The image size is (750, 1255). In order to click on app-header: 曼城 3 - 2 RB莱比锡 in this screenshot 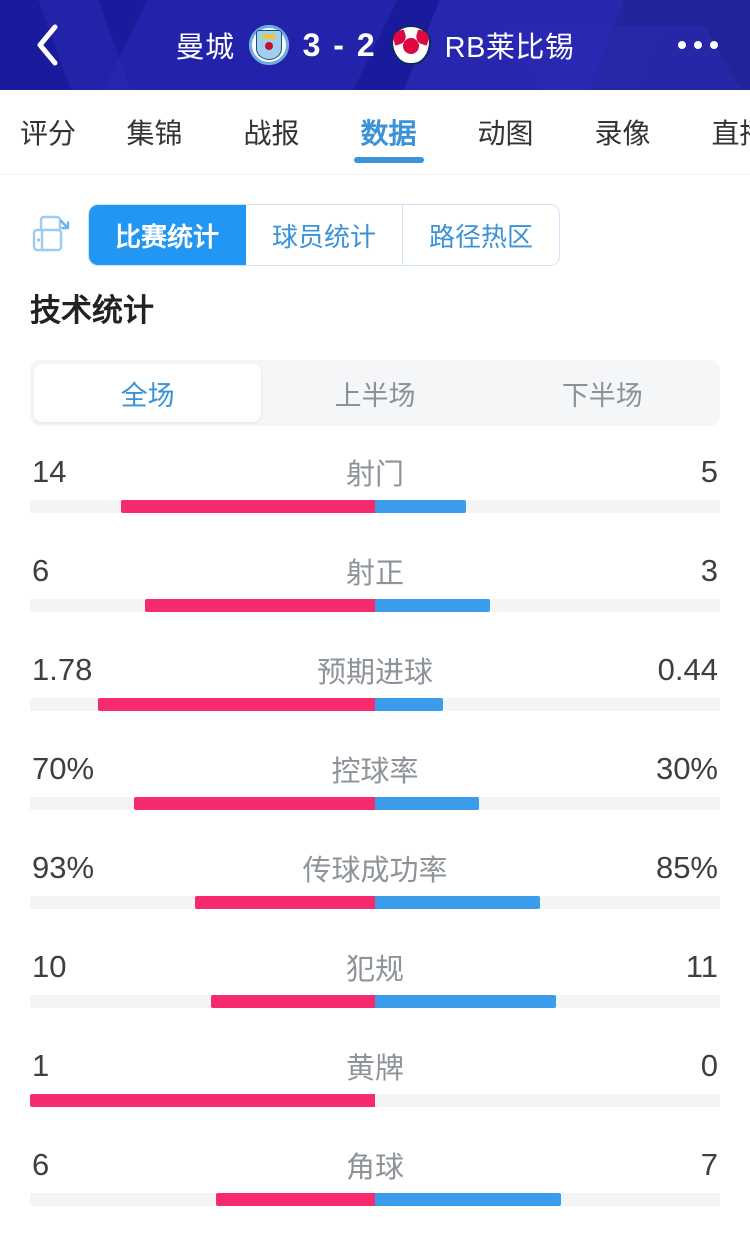, I will do `click(375, 45)`.